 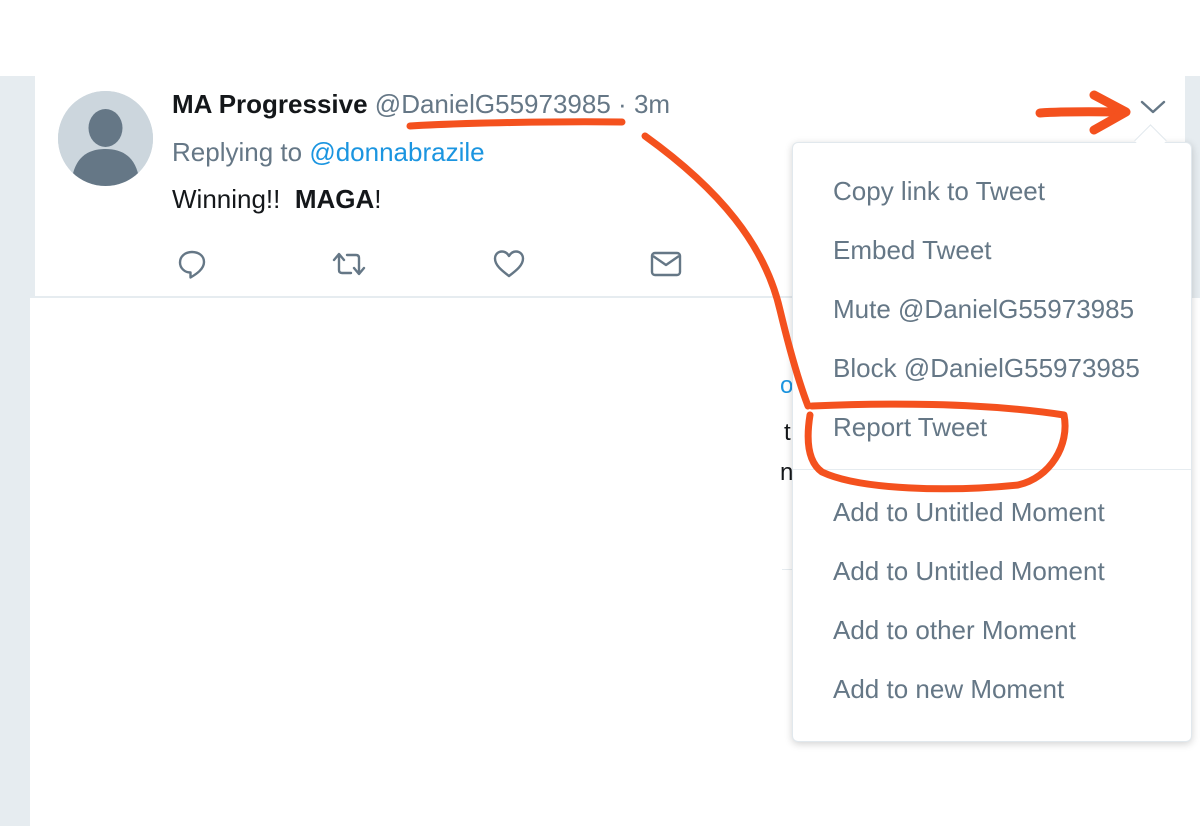 What do you see at coordinates (378, 199) in the screenshot?
I see `tweet-text-suffix: !` at bounding box center [378, 199].